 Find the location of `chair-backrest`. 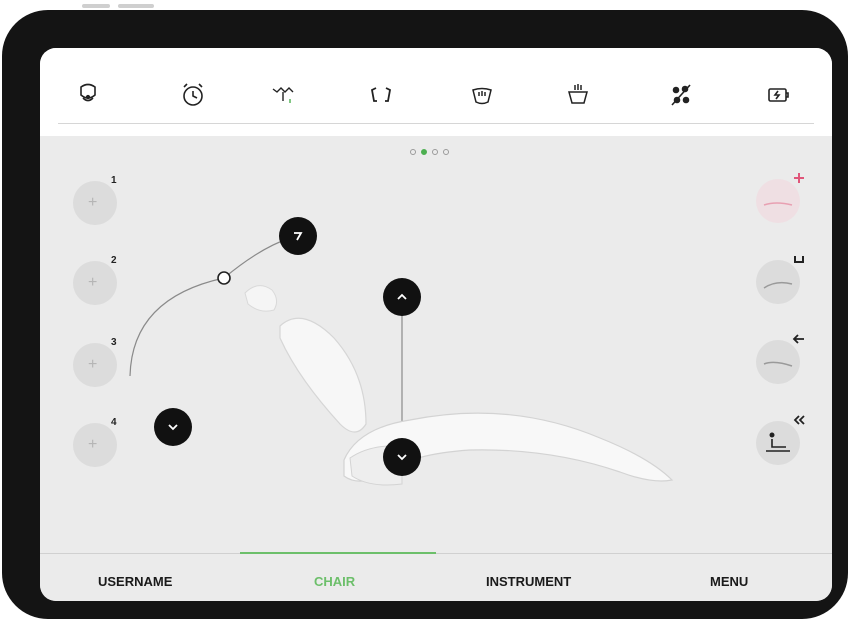

chair-backrest is located at coordinates (323, 375).